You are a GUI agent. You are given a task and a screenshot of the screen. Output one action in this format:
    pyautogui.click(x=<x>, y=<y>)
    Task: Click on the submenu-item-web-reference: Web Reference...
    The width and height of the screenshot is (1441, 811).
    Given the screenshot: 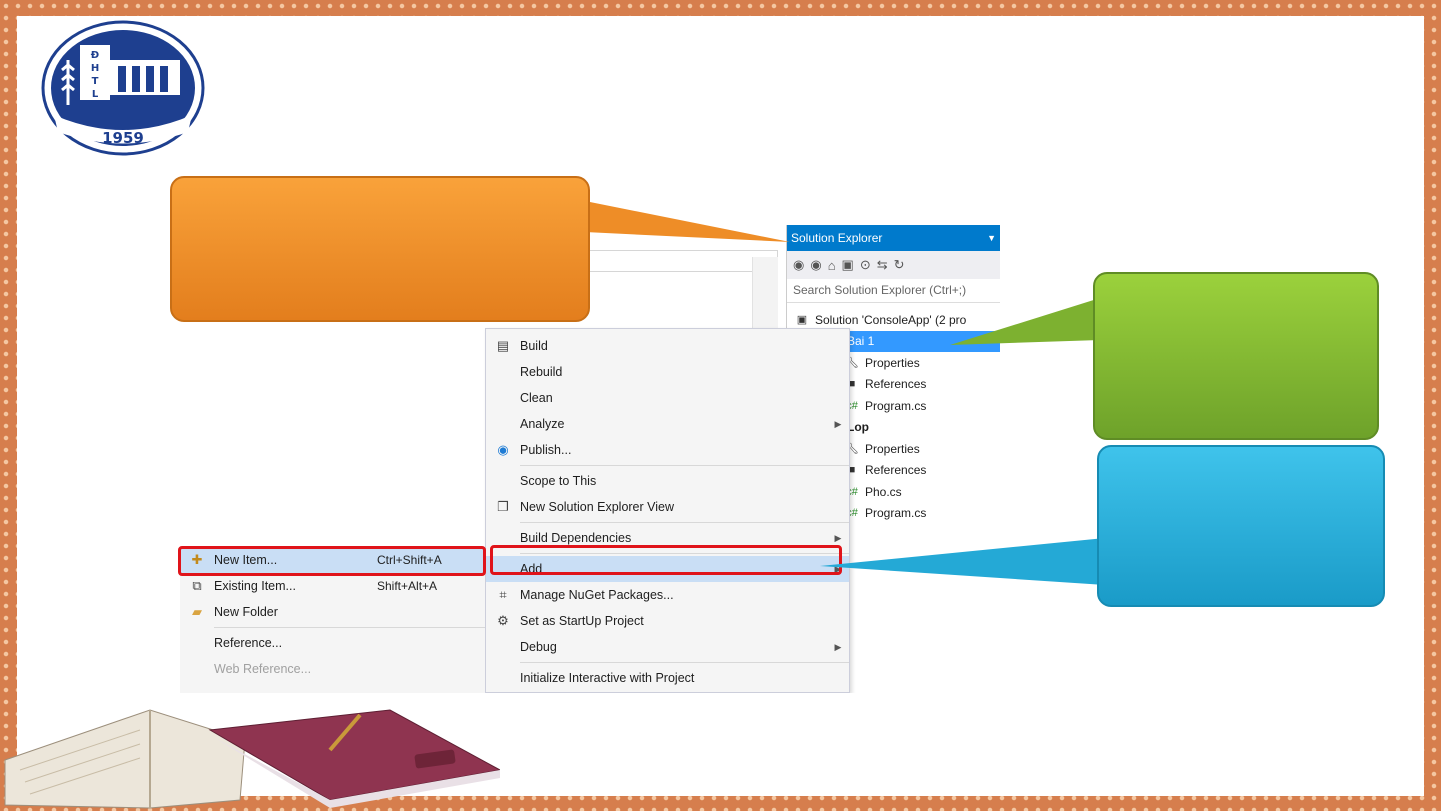 What is the action you would take?
    pyautogui.click(x=263, y=669)
    